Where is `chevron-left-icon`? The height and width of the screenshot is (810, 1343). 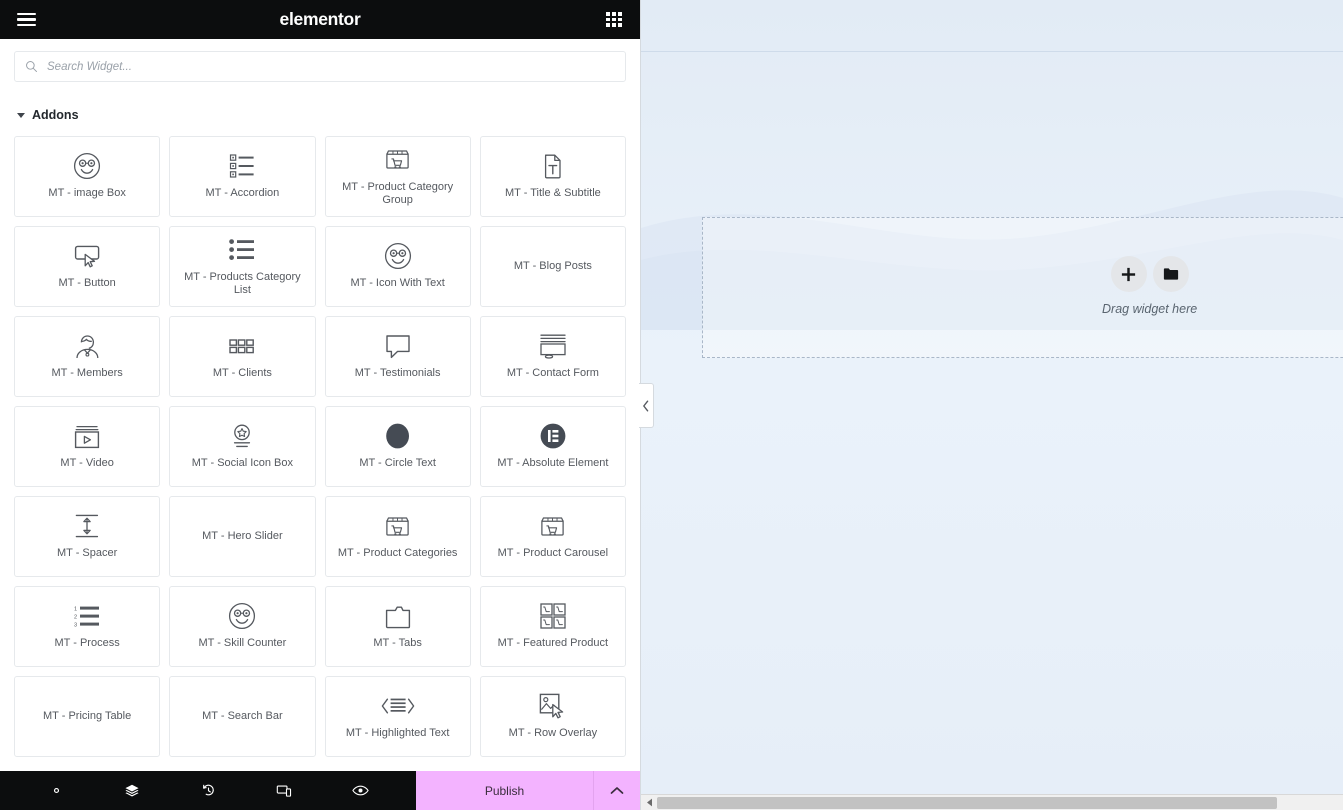
chevron-left-icon is located at coordinates (646, 405).